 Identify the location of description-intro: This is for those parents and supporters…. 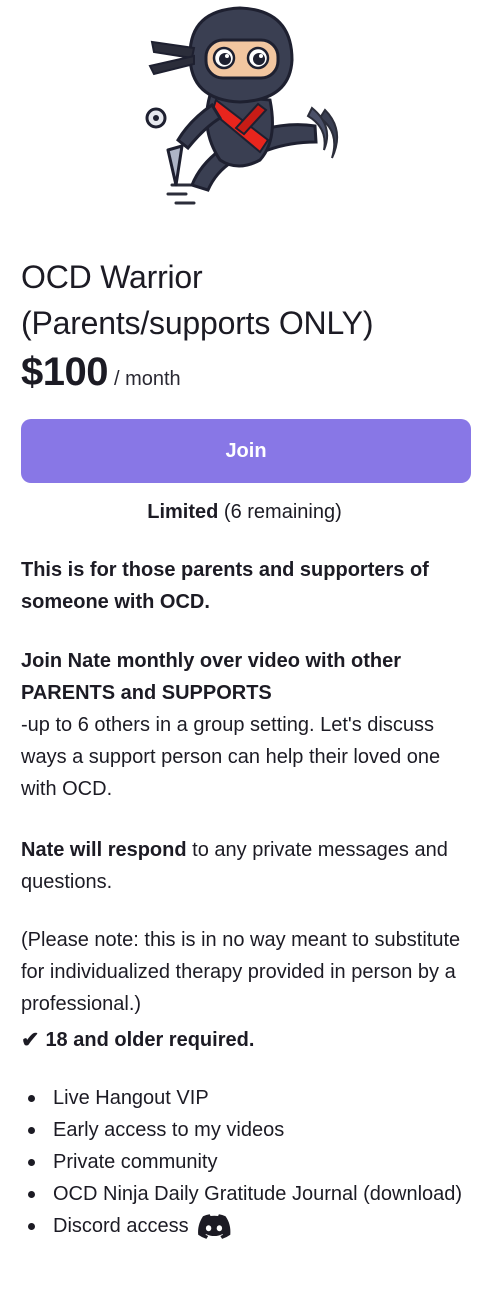
(225, 586).